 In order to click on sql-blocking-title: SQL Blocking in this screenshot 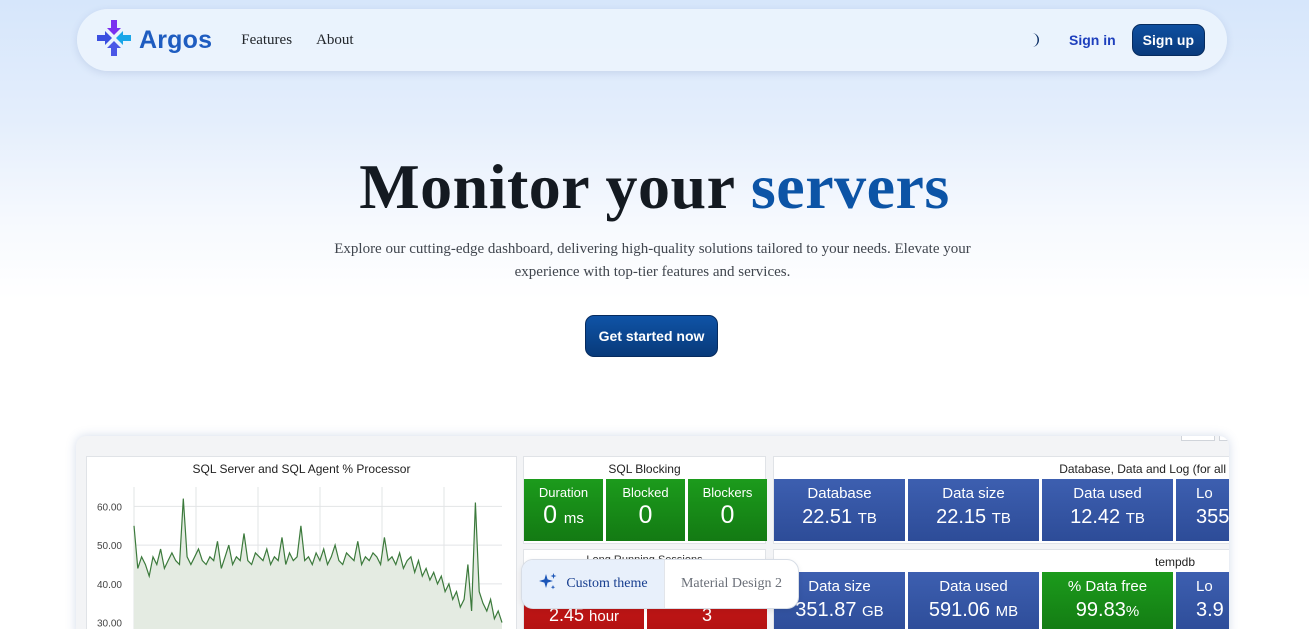, I will do `click(644, 469)`.